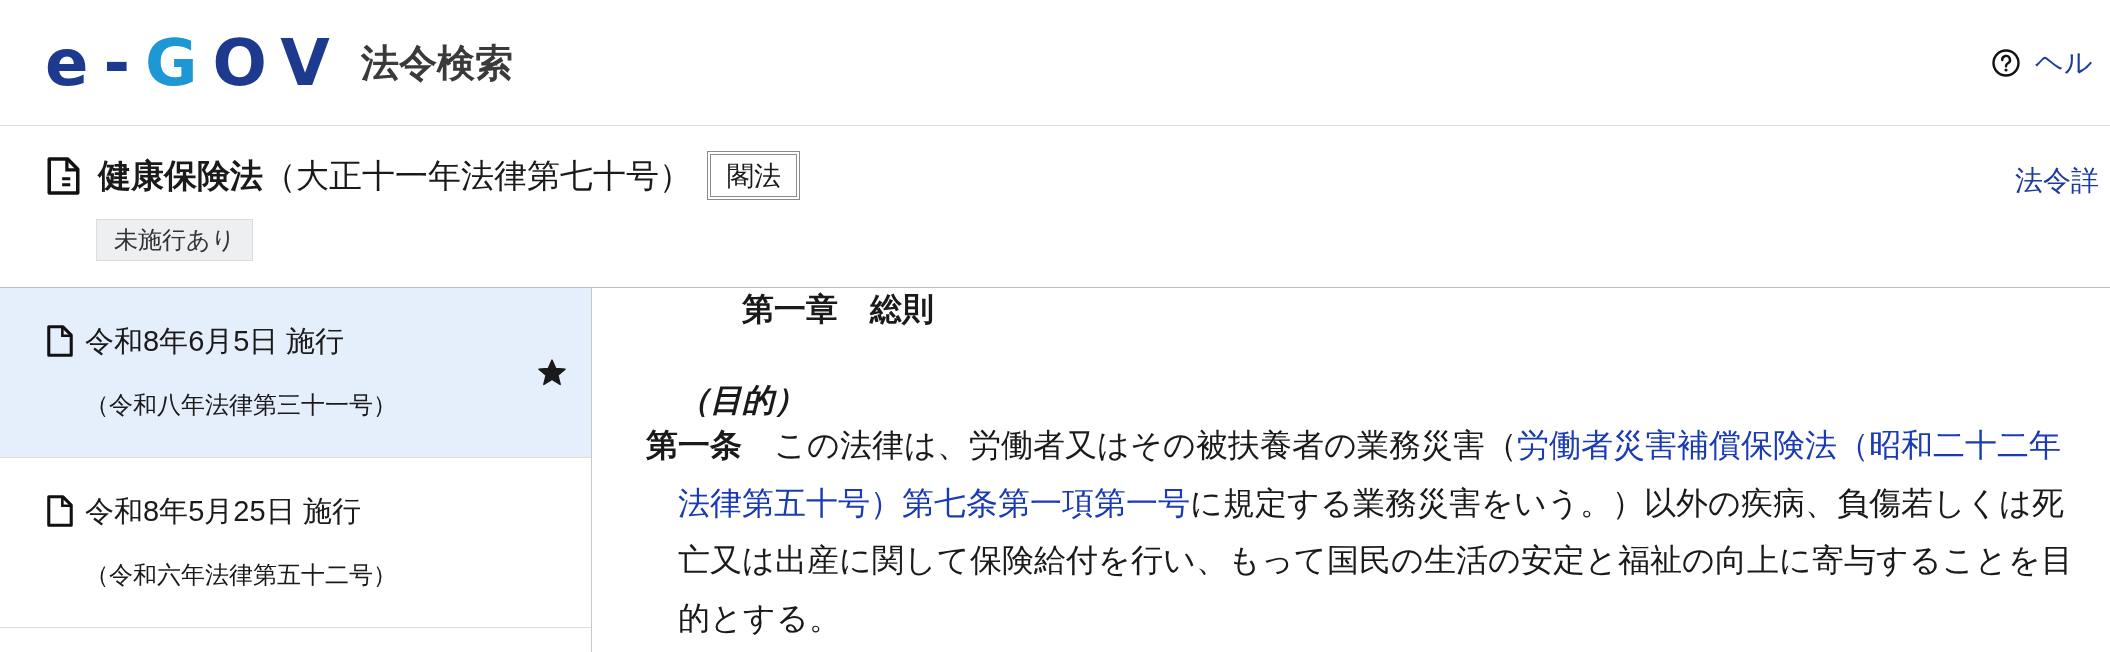  Describe the element at coordinates (215, 340) in the screenshot. I see `revision-date: 令和8年6月5日 施行` at that location.